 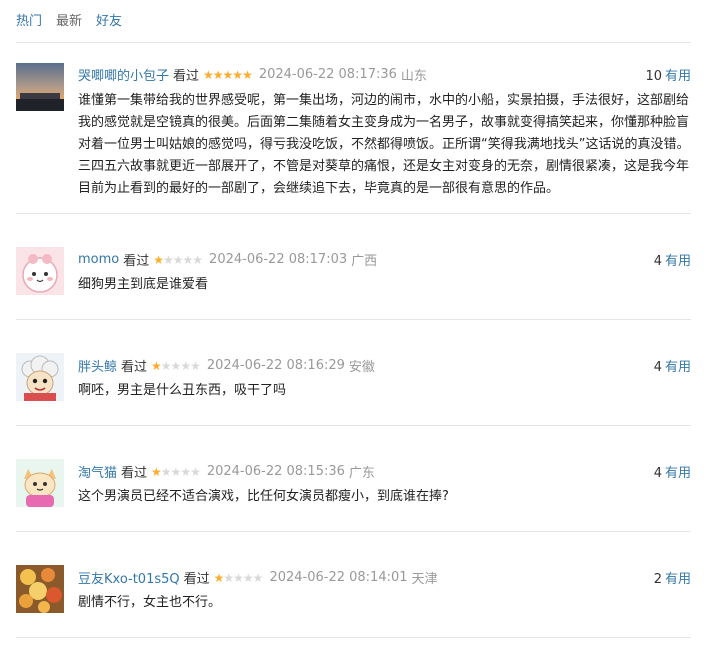 I want to click on tab-latest: 最新, so click(x=69, y=19).